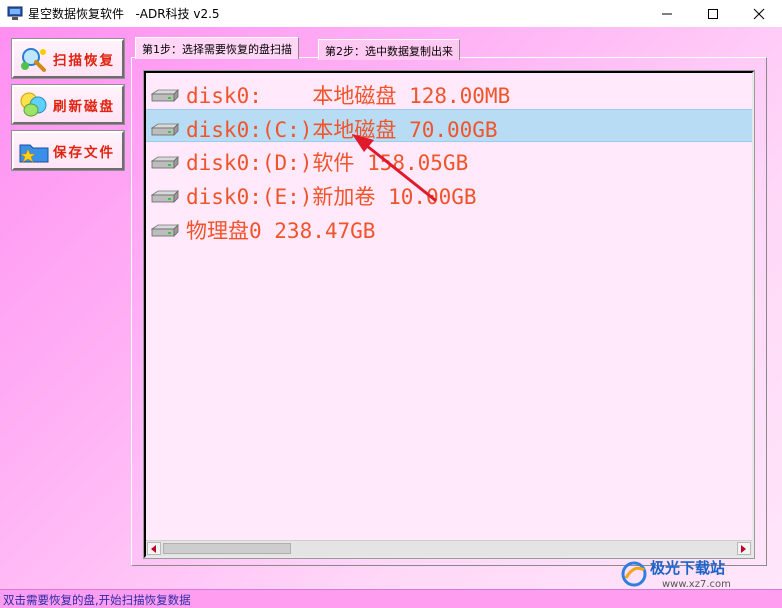 The height and width of the screenshot is (608, 782). What do you see at coordinates (217, 48) in the screenshot?
I see `tab-step-1: 第1步：选择需要恢复的盘扫描` at bounding box center [217, 48].